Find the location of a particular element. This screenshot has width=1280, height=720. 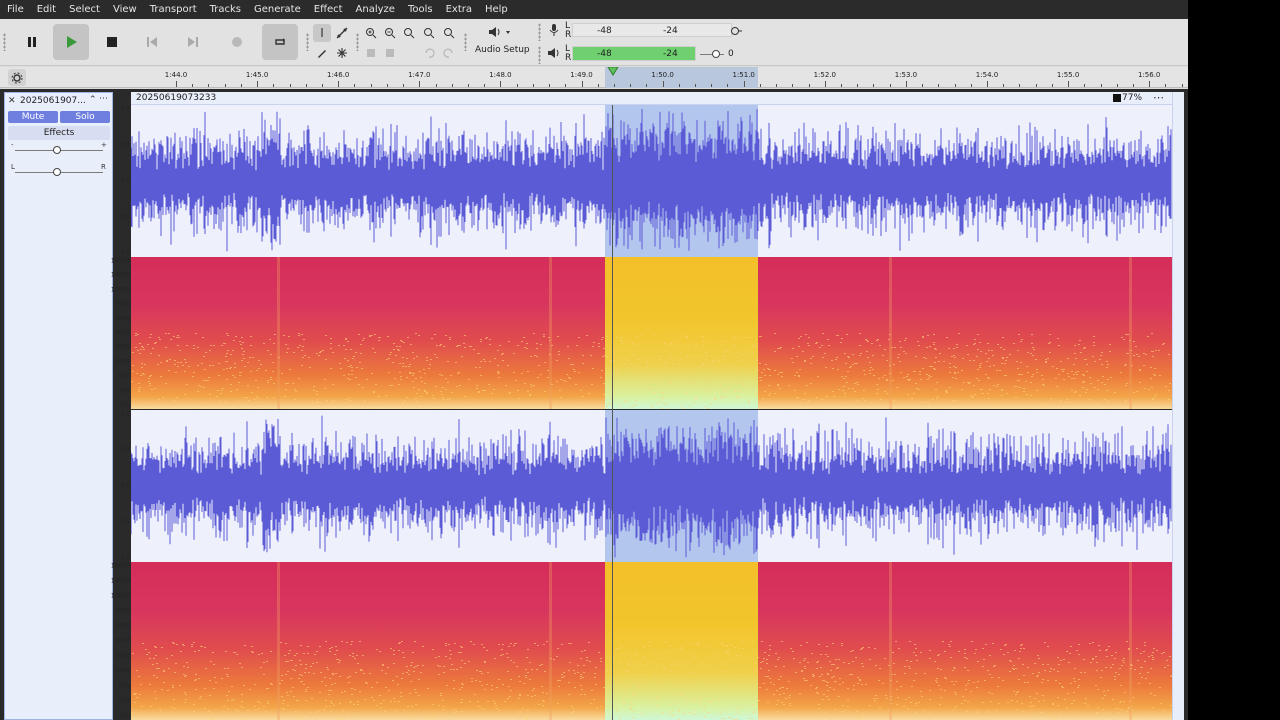

menu-generate: Generate is located at coordinates (277, 9).